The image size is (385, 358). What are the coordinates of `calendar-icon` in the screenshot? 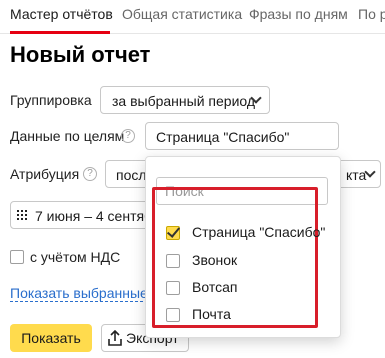 It's located at (24, 216).